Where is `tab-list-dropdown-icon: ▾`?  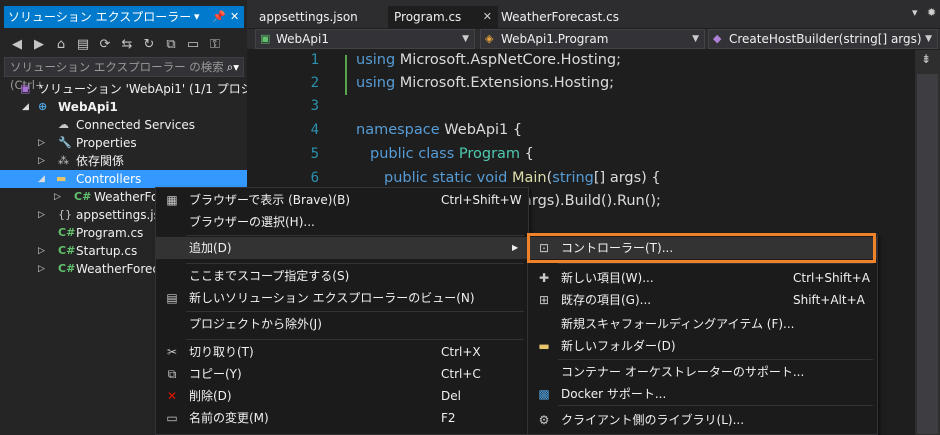
tab-list-dropdown-icon: ▾ is located at coordinates (915, 12).